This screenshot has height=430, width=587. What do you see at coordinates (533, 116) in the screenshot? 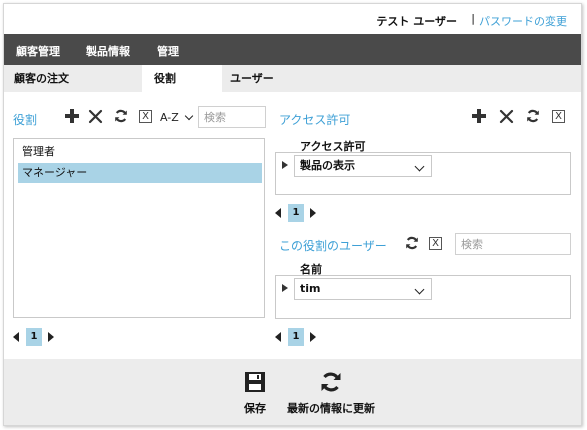
I see `refresh-permissions-icon` at bounding box center [533, 116].